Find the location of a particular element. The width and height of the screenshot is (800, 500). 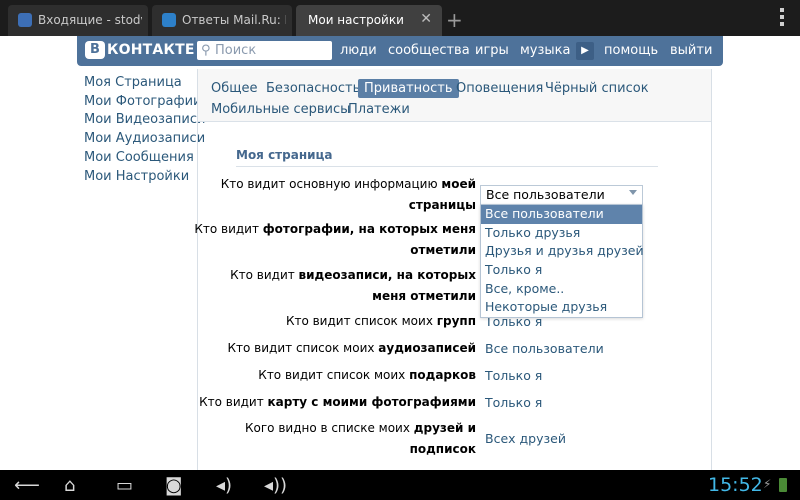

close-tab-icon: ✕ is located at coordinates (426, 19).